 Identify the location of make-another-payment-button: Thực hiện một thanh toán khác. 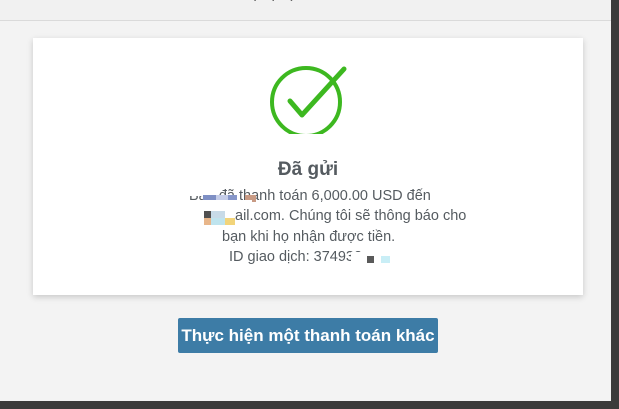
(308, 335).